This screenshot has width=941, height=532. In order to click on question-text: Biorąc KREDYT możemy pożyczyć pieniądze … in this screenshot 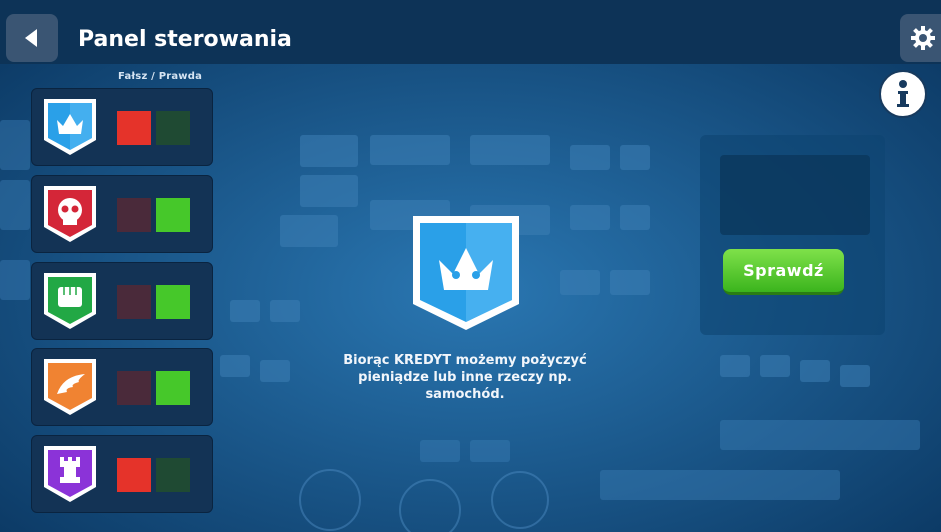, I will do `click(465, 377)`.